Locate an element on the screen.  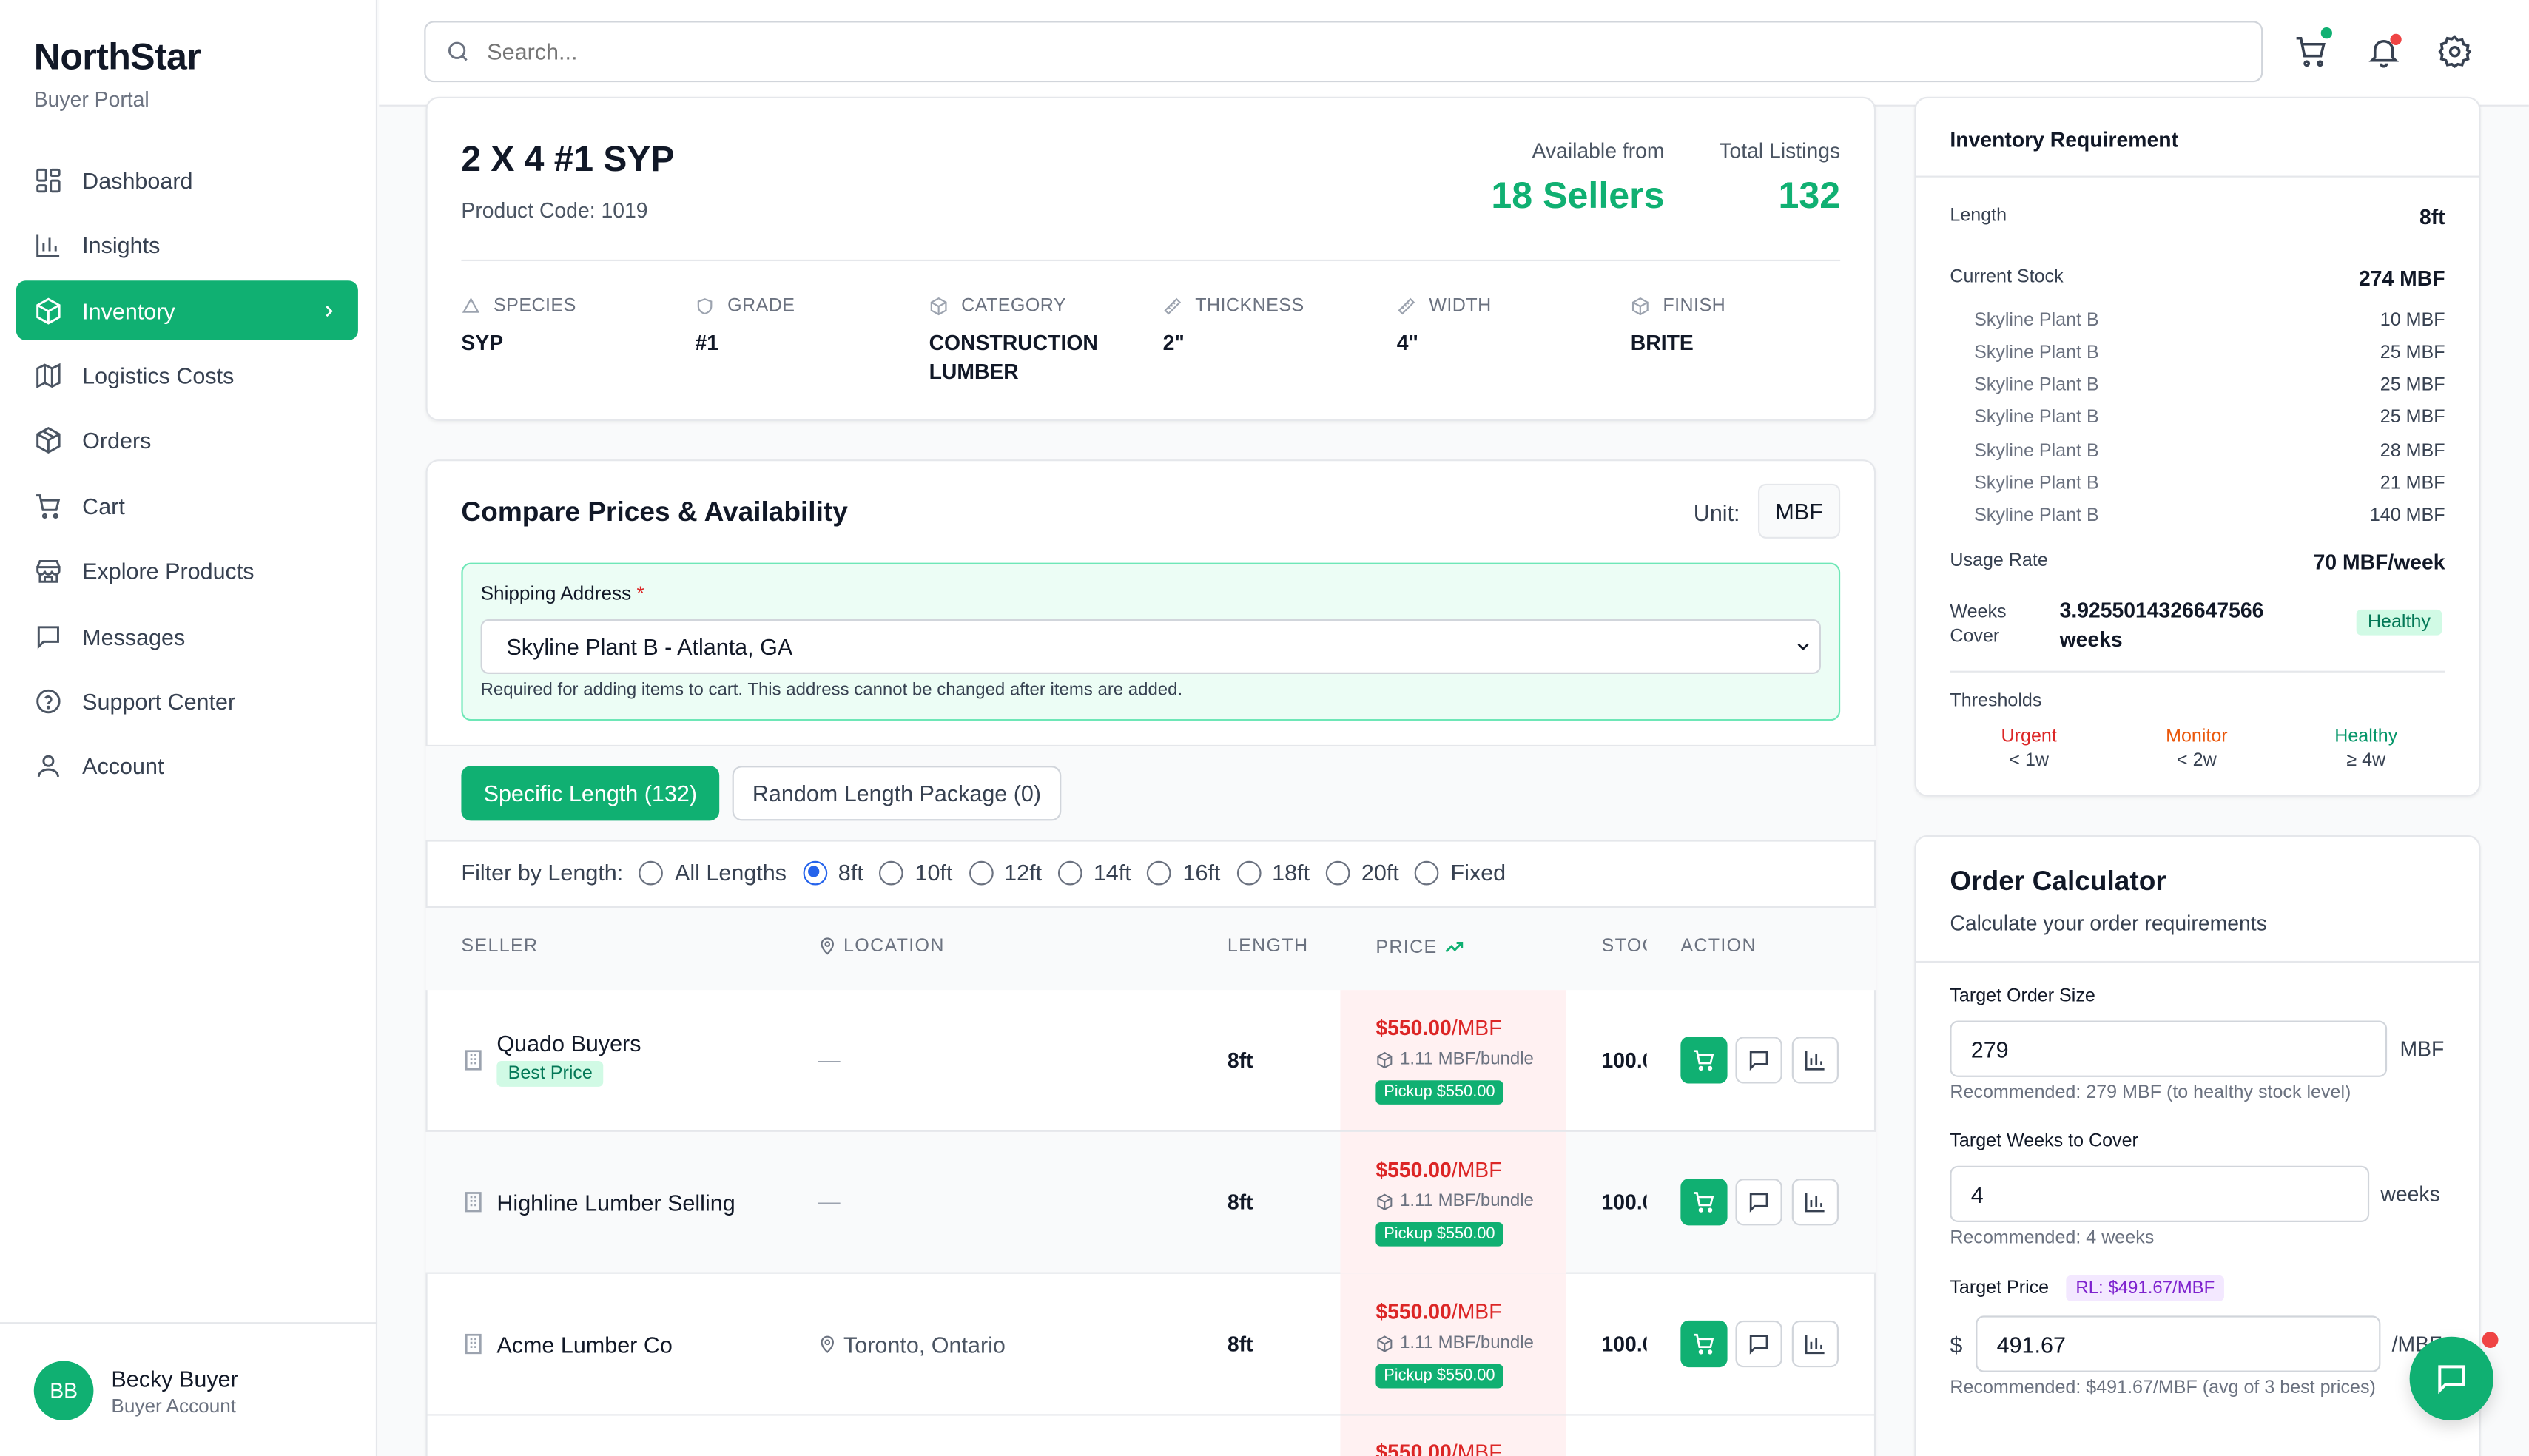
unit-label: Unit: is located at coordinates (1716, 513).